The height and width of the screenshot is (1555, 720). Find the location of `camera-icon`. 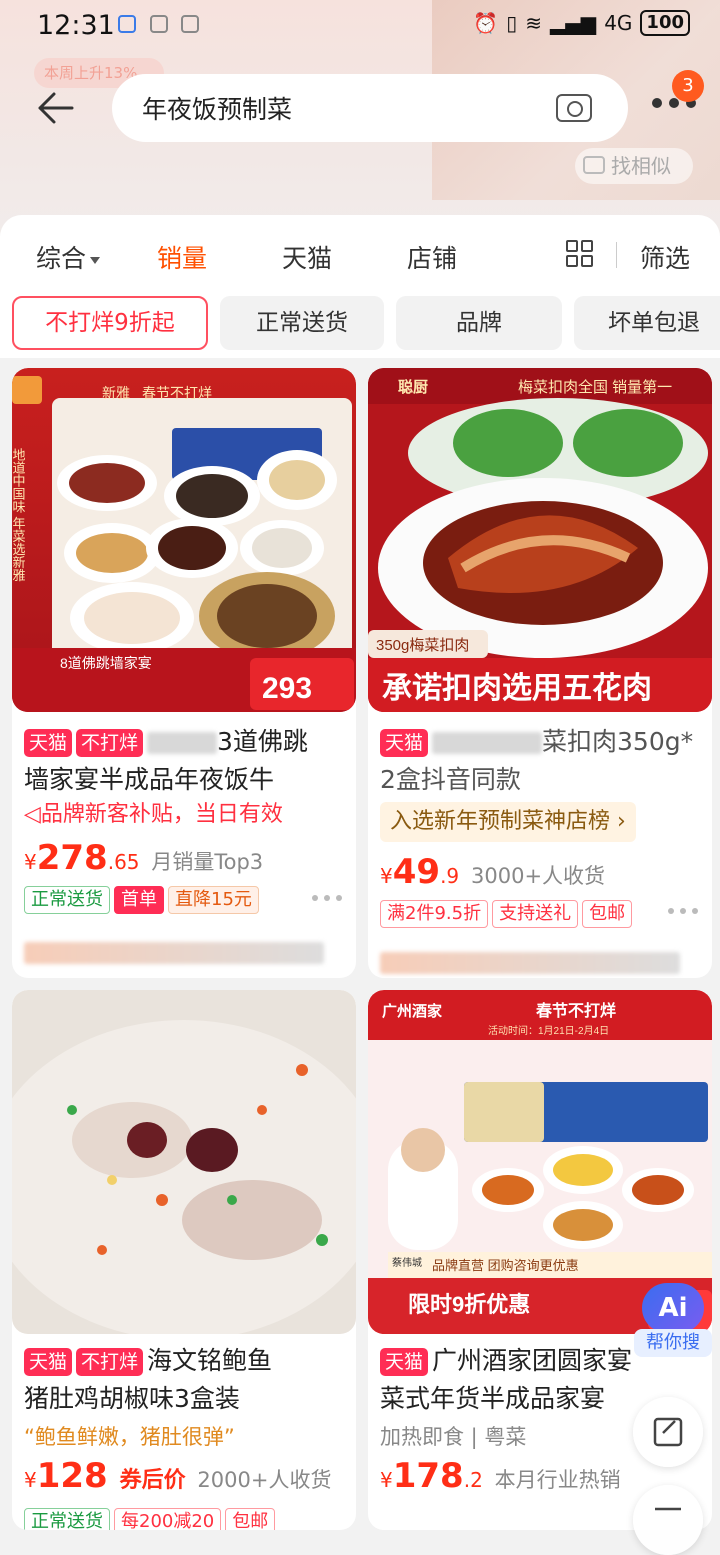

camera-icon is located at coordinates (594, 165).